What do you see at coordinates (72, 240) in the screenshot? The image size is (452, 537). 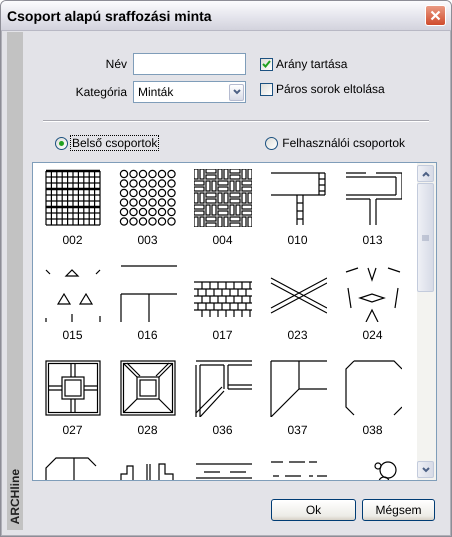 I see `pattern-label: 002` at bounding box center [72, 240].